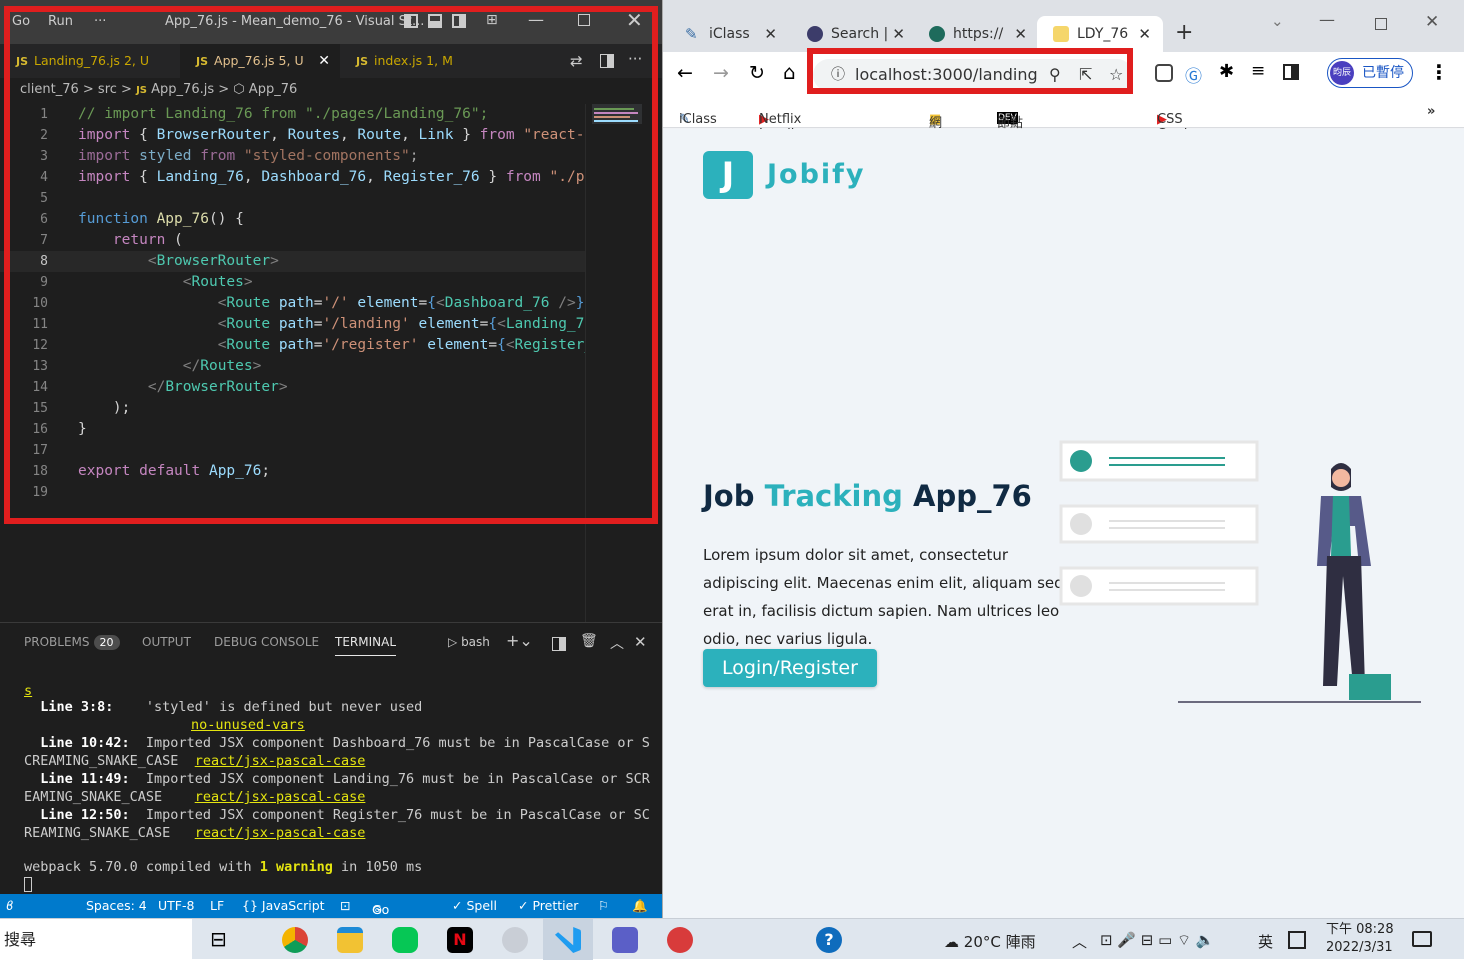  What do you see at coordinates (685, 73) in the screenshot?
I see `back-icon: ←` at bounding box center [685, 73].